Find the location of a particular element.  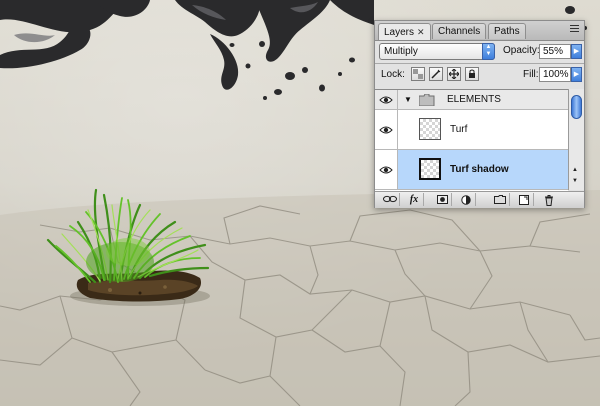

fill-field: 100% is located at coordinates (555, 74).